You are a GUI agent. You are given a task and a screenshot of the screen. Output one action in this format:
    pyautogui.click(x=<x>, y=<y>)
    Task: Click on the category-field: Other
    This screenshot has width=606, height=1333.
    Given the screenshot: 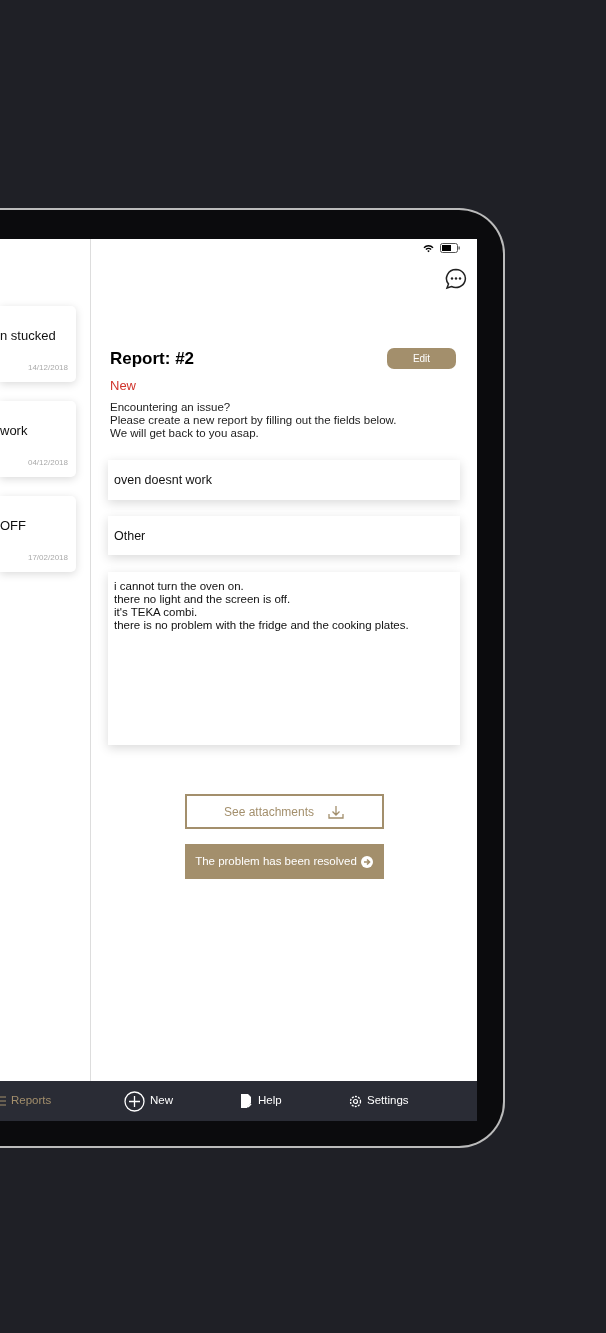 What is the action you would take?
    pyautogui.click(x=284, y=535)
    